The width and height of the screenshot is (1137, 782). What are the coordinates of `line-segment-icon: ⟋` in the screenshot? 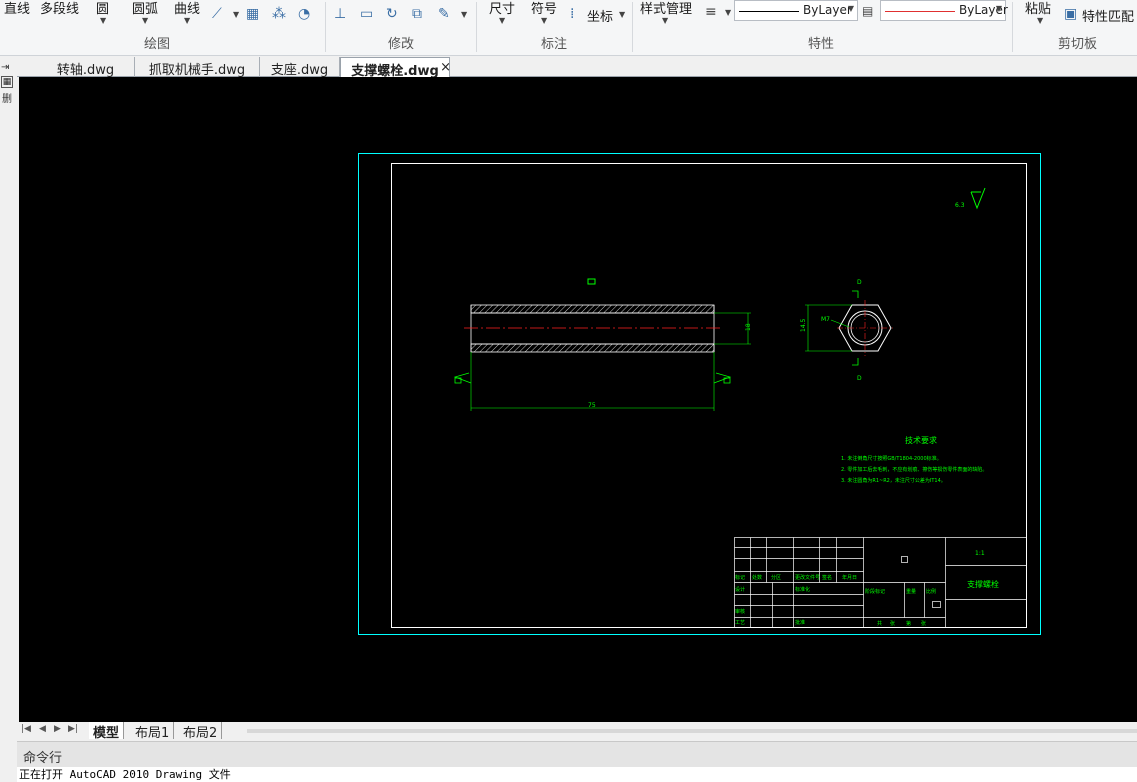 It's located at (217, 14).